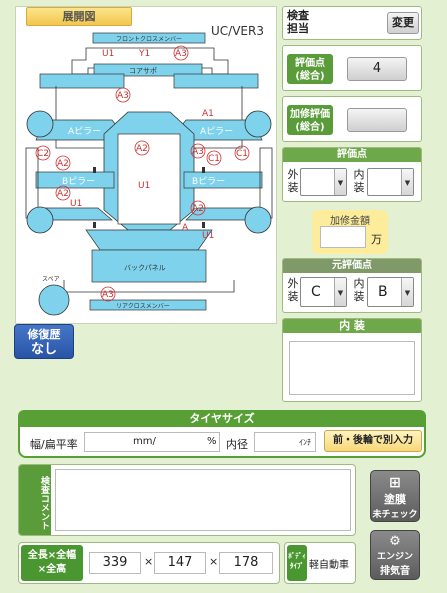  What do you see at coordinates (359, 181) in the screenshot?
I see `score-interior-label: 内装` at bounding box center [359, 181].